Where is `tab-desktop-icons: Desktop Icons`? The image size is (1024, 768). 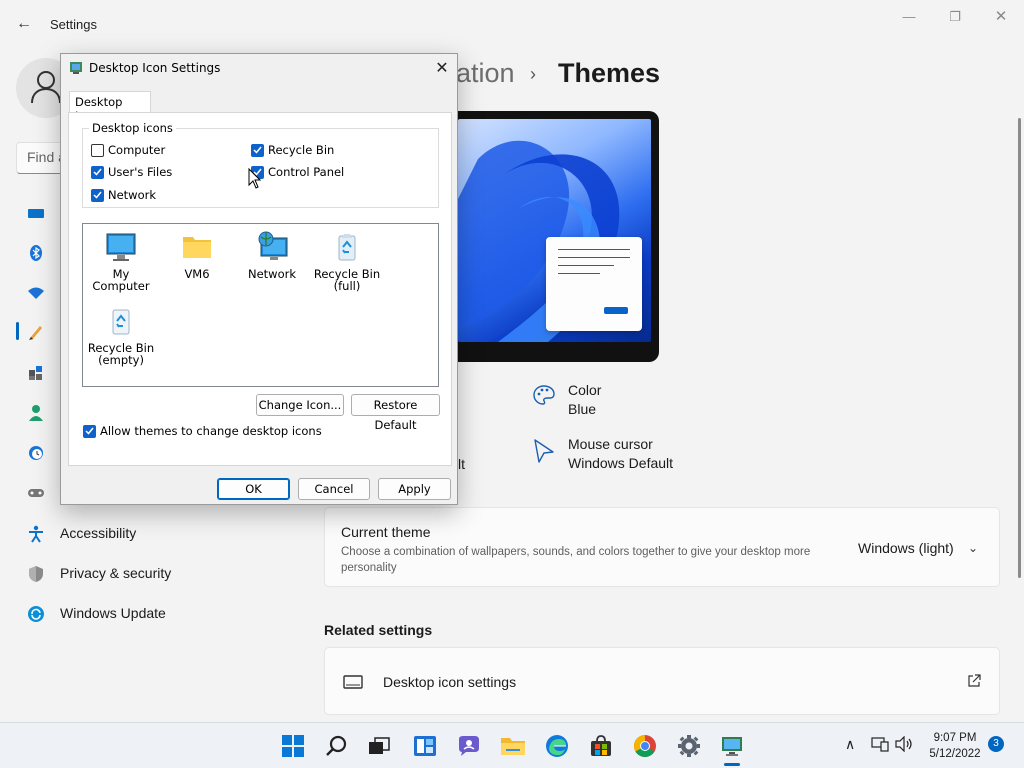 tab-desktop-icons: Desktop Icons is located at coordinates (110, 107).